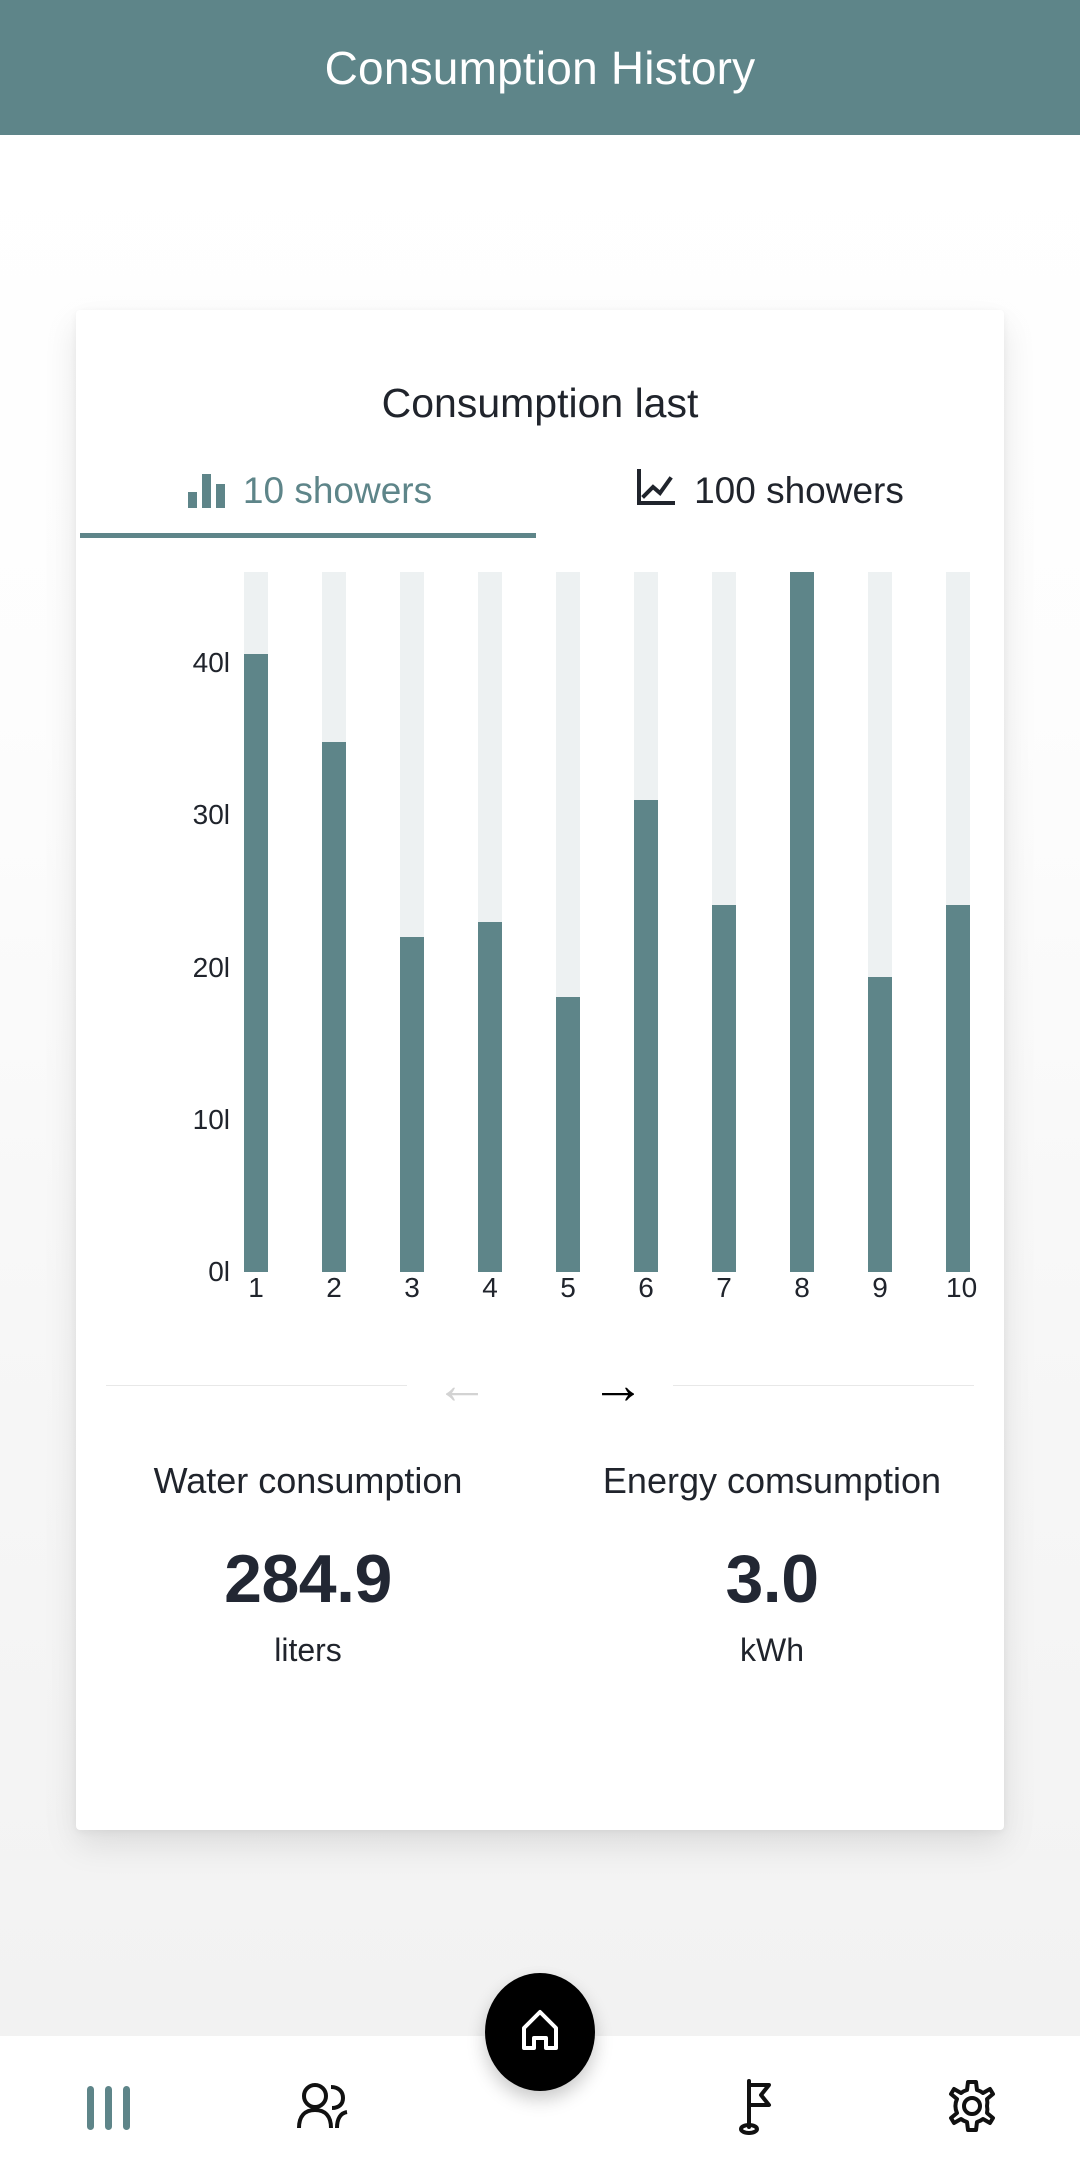 This screenshot has height=2181, width=1080. I want to click on page-title: Consumption History, so click(540, 67).